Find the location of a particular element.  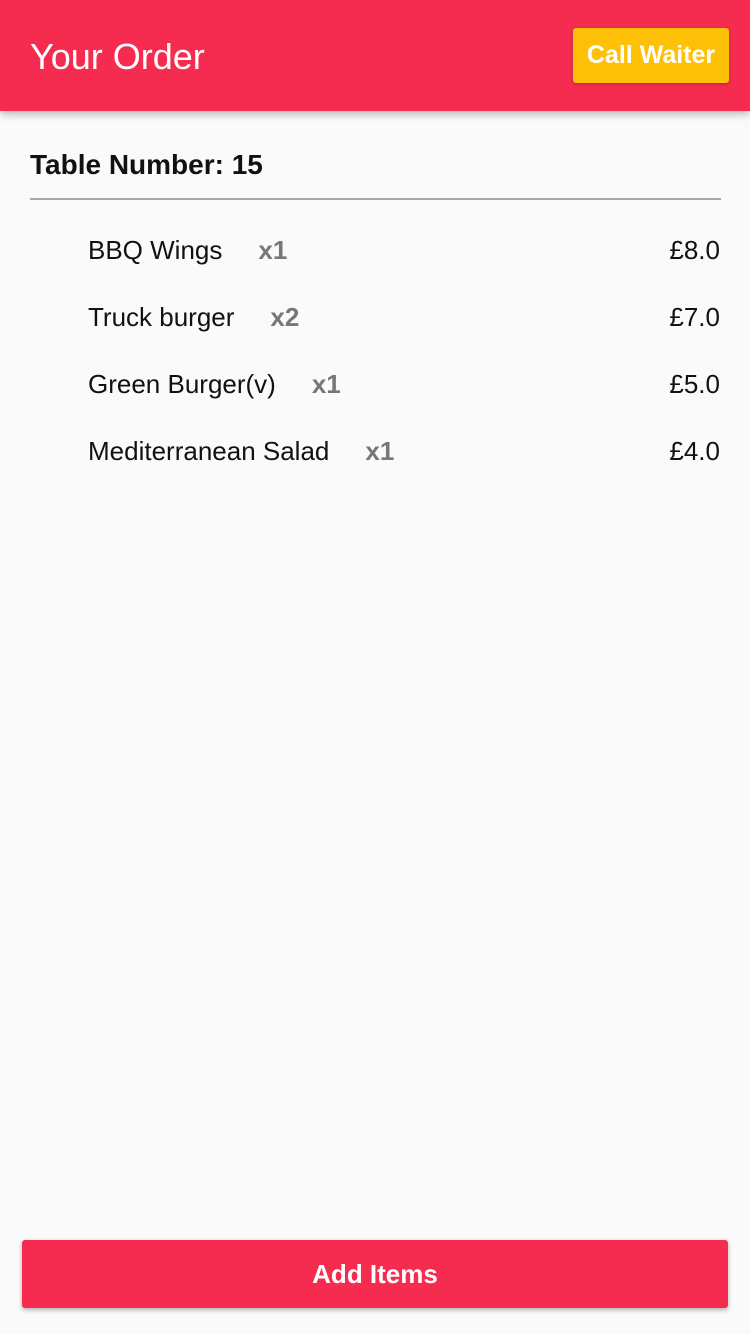

order-item-name: BBQ Wings x1 is located at coordinates (187, 250).